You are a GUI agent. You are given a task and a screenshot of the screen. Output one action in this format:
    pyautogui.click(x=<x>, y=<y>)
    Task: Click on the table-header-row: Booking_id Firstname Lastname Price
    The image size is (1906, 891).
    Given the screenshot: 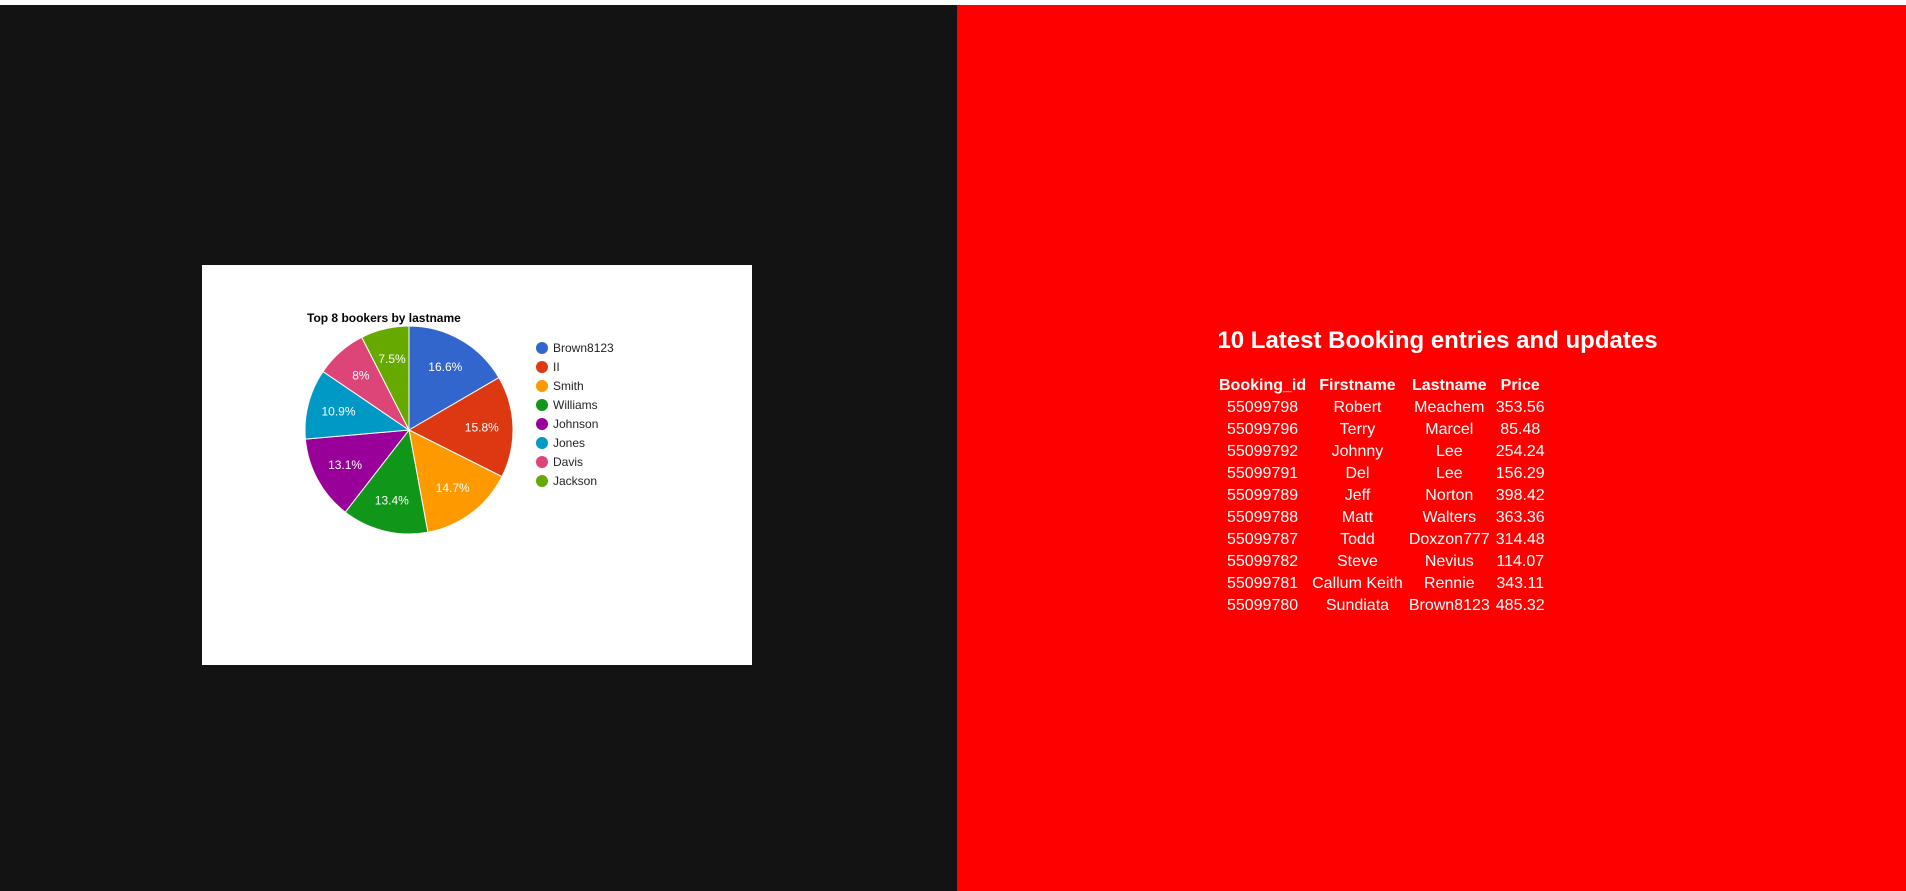 What is the action you would take?
    pyautogui.click(x=1382, y=386)
    